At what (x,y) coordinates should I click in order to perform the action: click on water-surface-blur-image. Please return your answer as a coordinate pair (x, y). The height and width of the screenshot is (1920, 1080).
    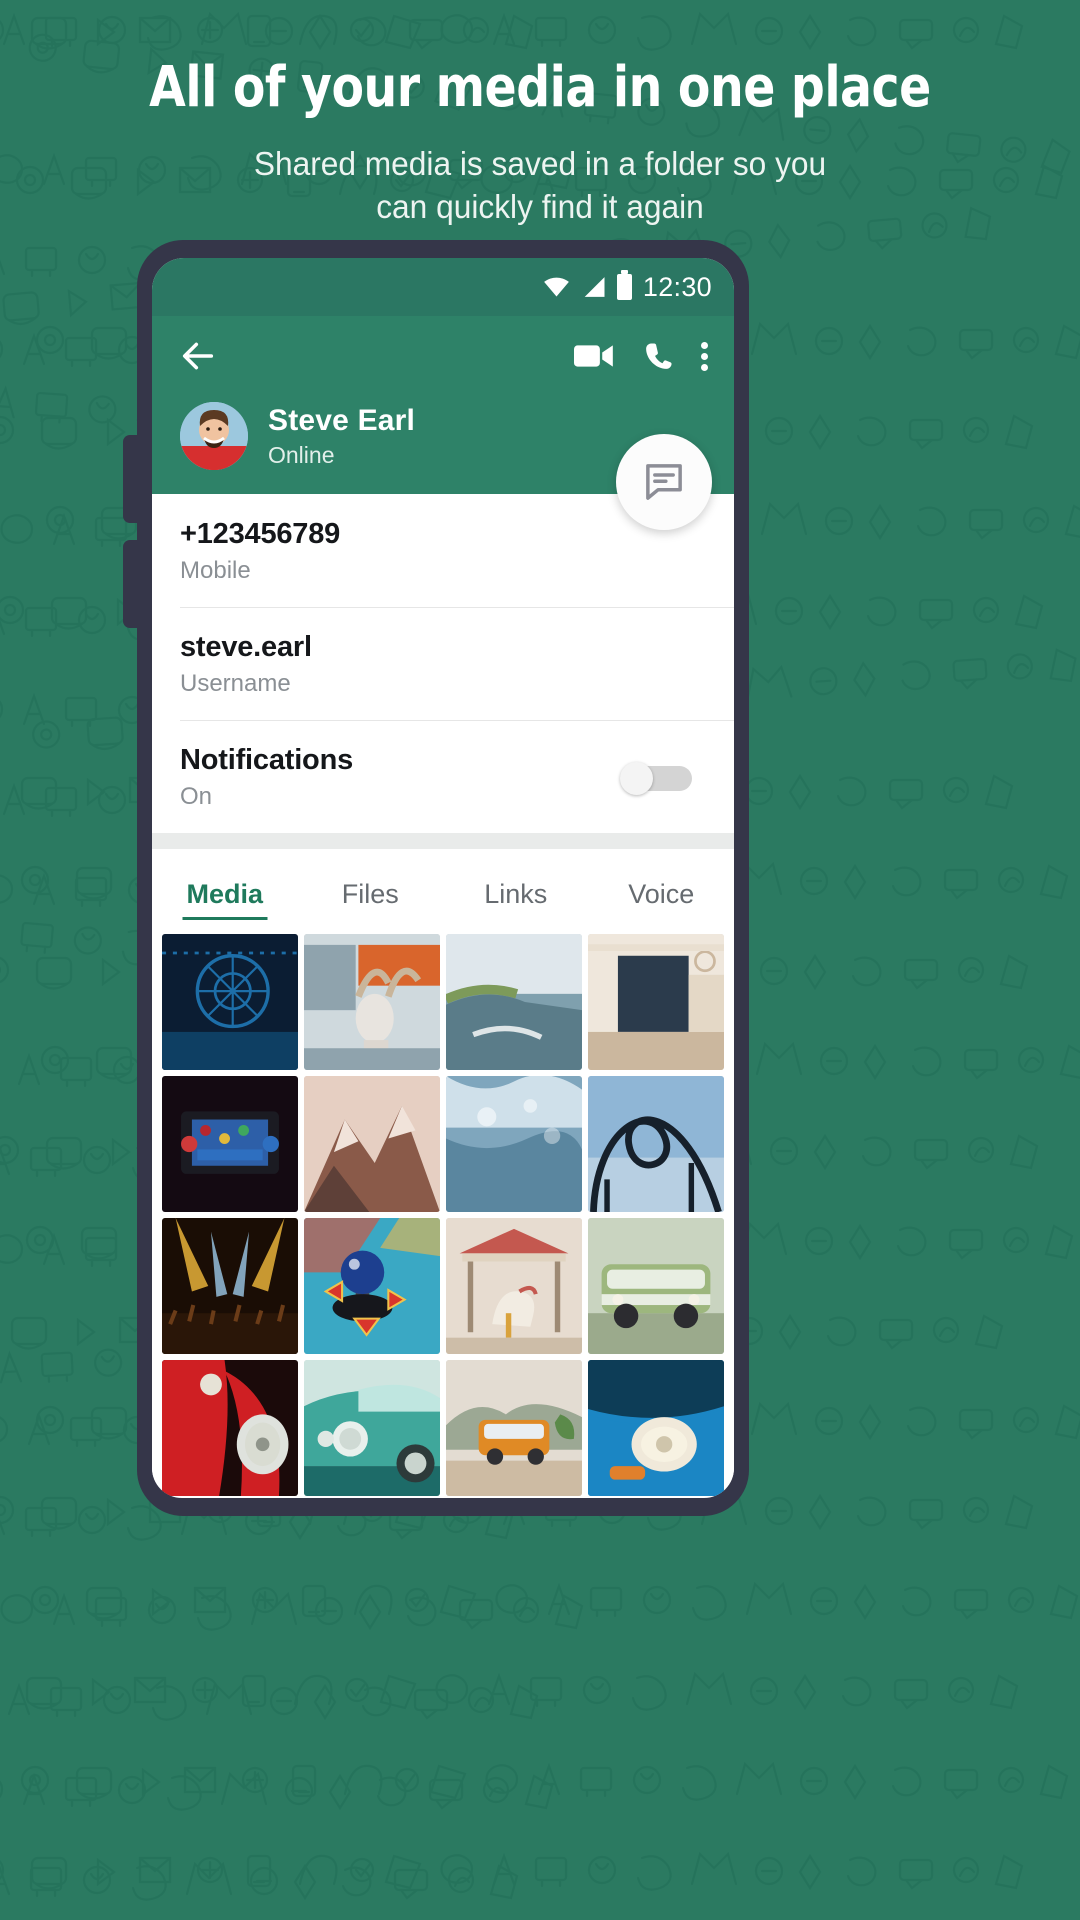
    Looking at the image, I should click on (514, 1144).